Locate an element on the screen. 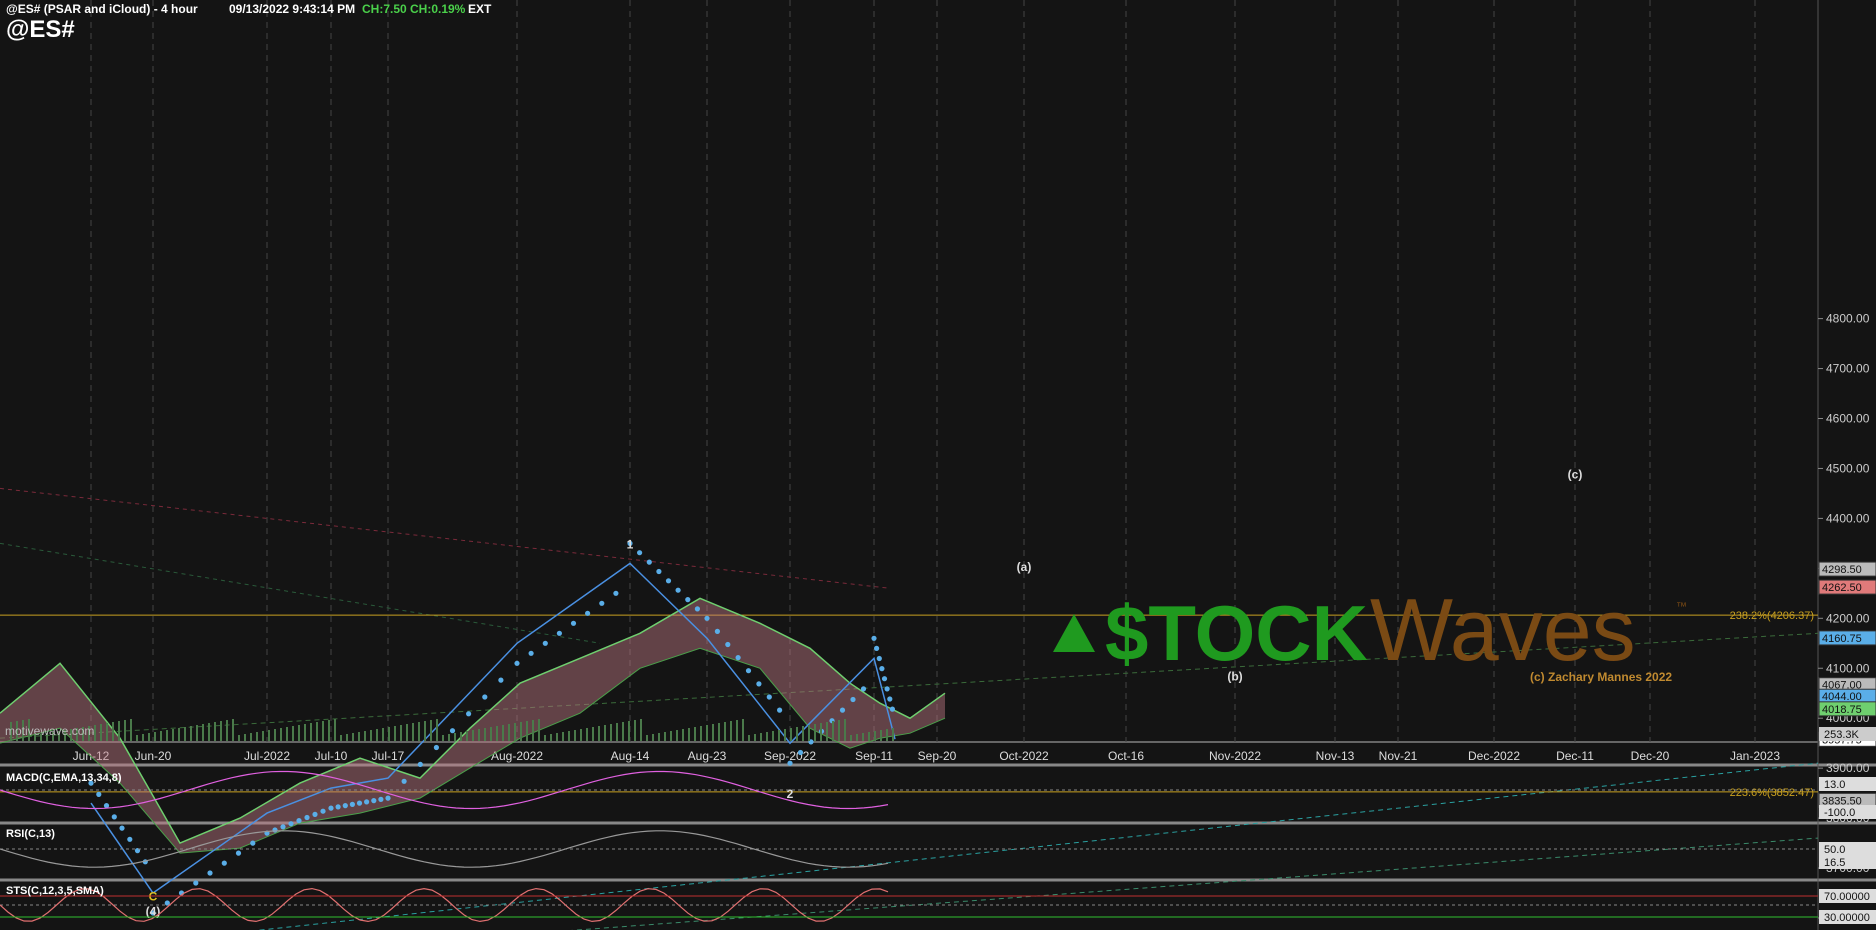 The image size is (1876, 930). x-tick-label: Nov-2022 is located at coordinates (1235, 756).